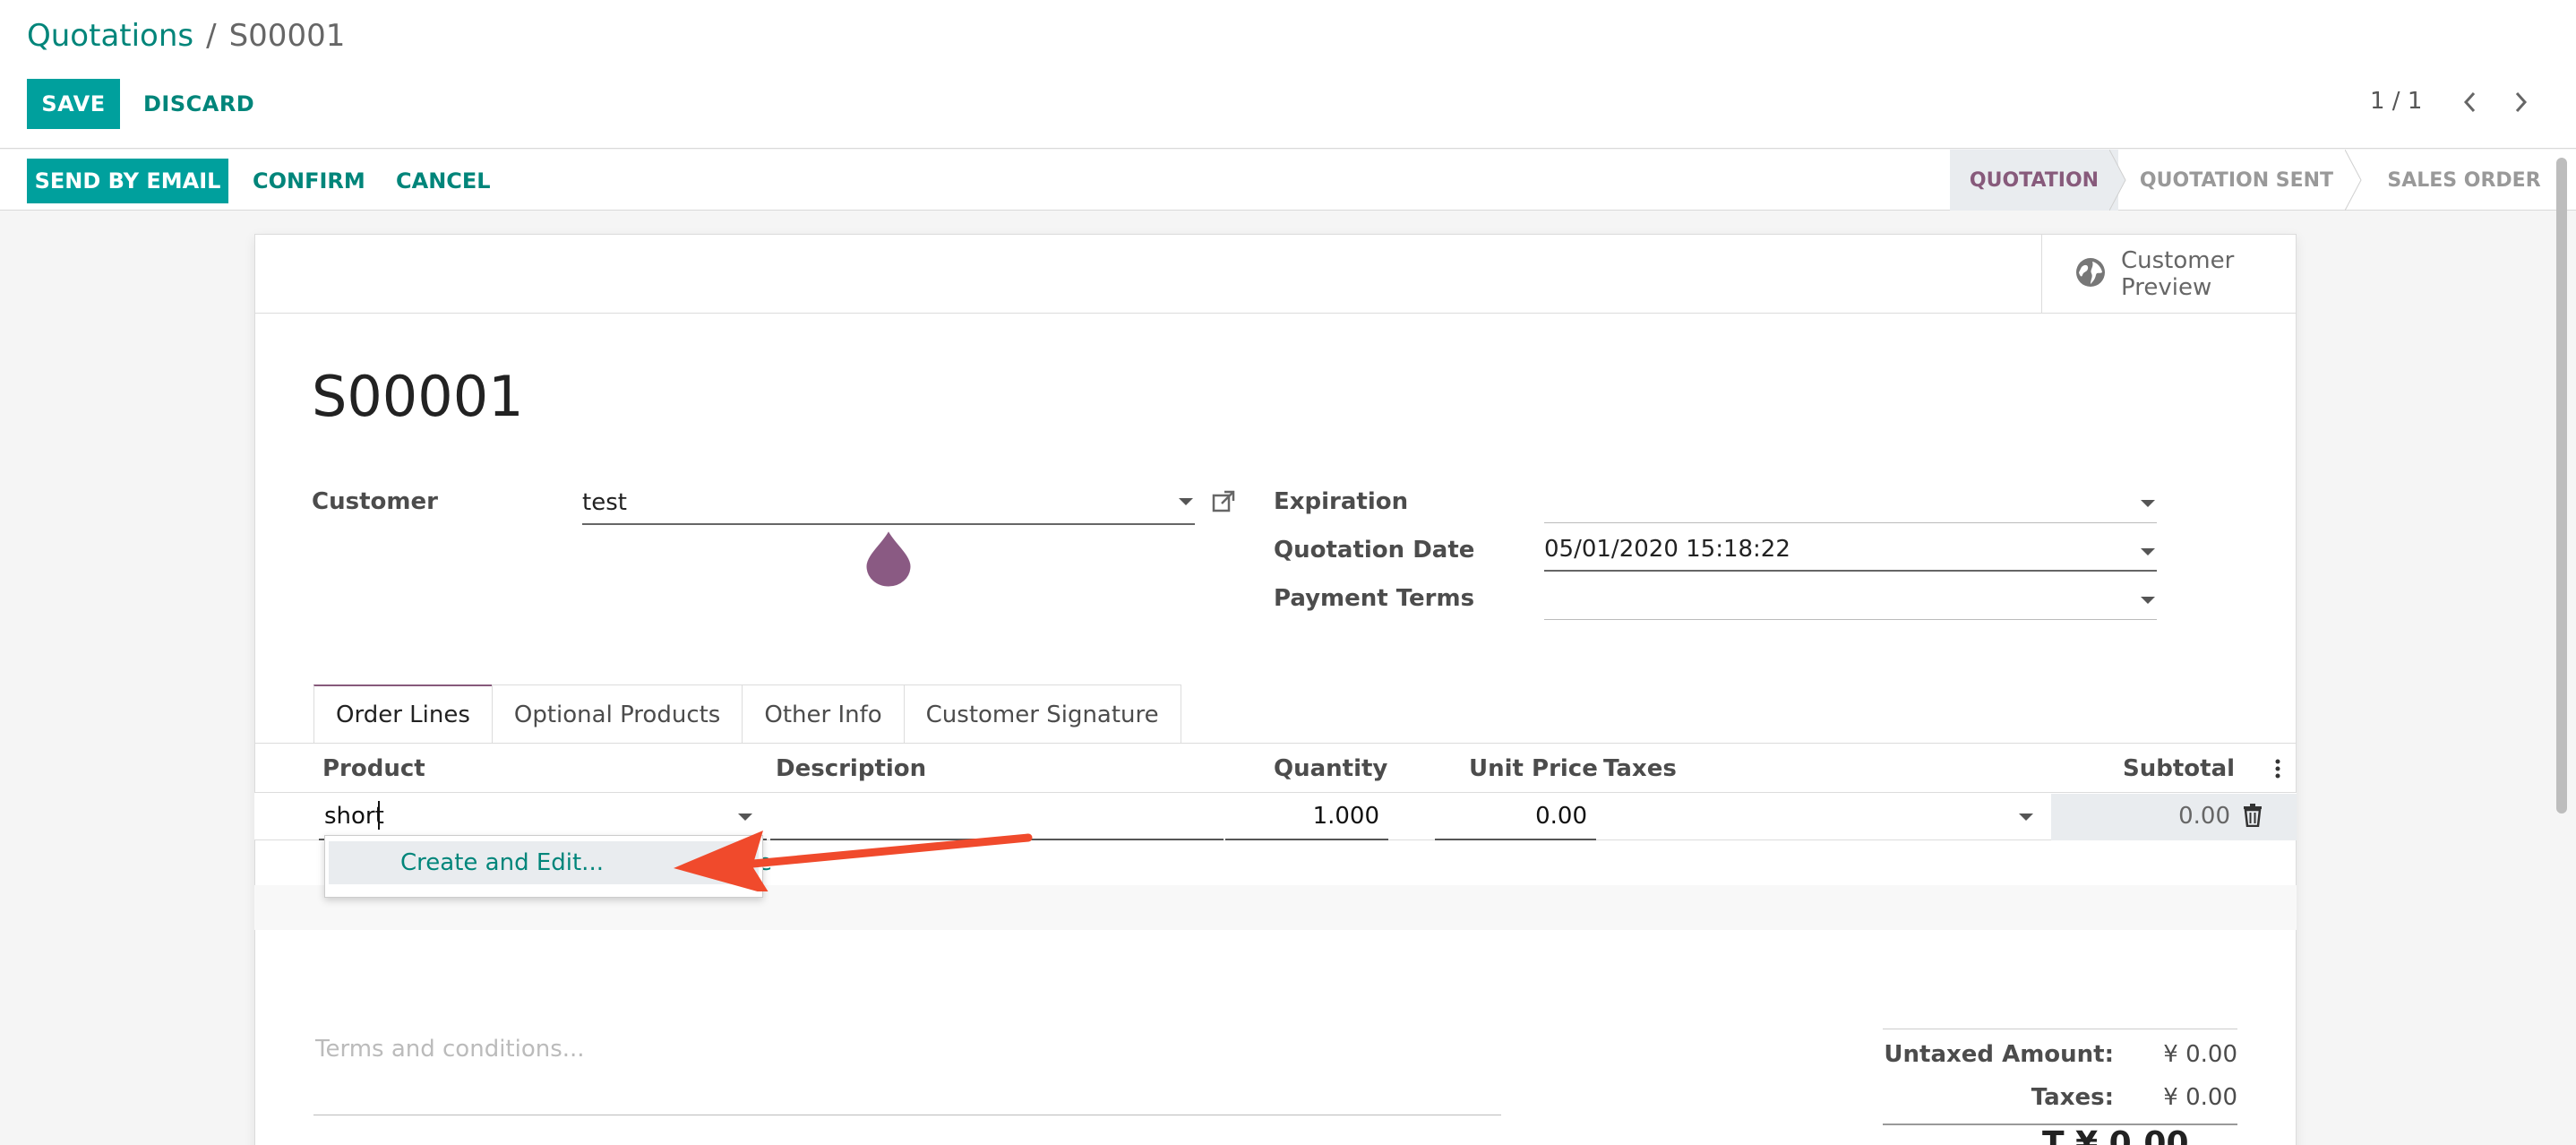 This screenshot has width=2576, height=1145. Describe the element at coordinates (888, 505) in the screenshot. I see `customer-field: test` at that location.